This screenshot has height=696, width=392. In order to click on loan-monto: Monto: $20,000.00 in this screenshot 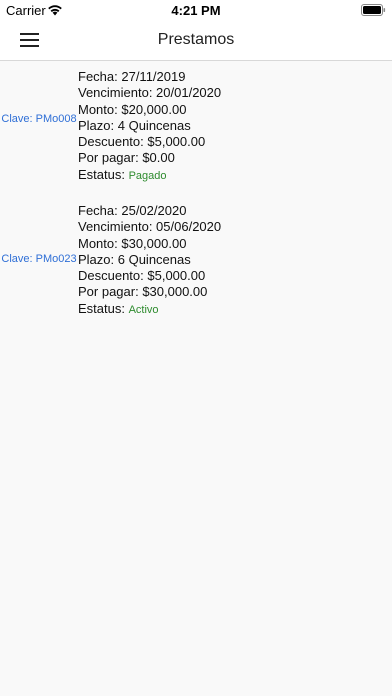, I will do `click(132, 109)`.